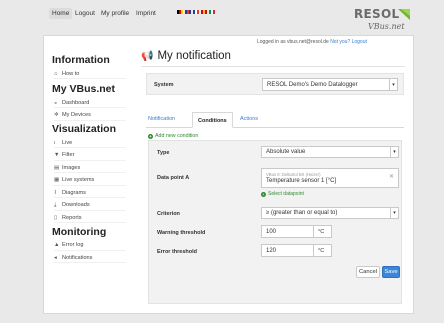 This screenshot has height=323, width=444. I want to click on logged-in-text: Logged in as vbus.net@resol.de, so click(293, 42).